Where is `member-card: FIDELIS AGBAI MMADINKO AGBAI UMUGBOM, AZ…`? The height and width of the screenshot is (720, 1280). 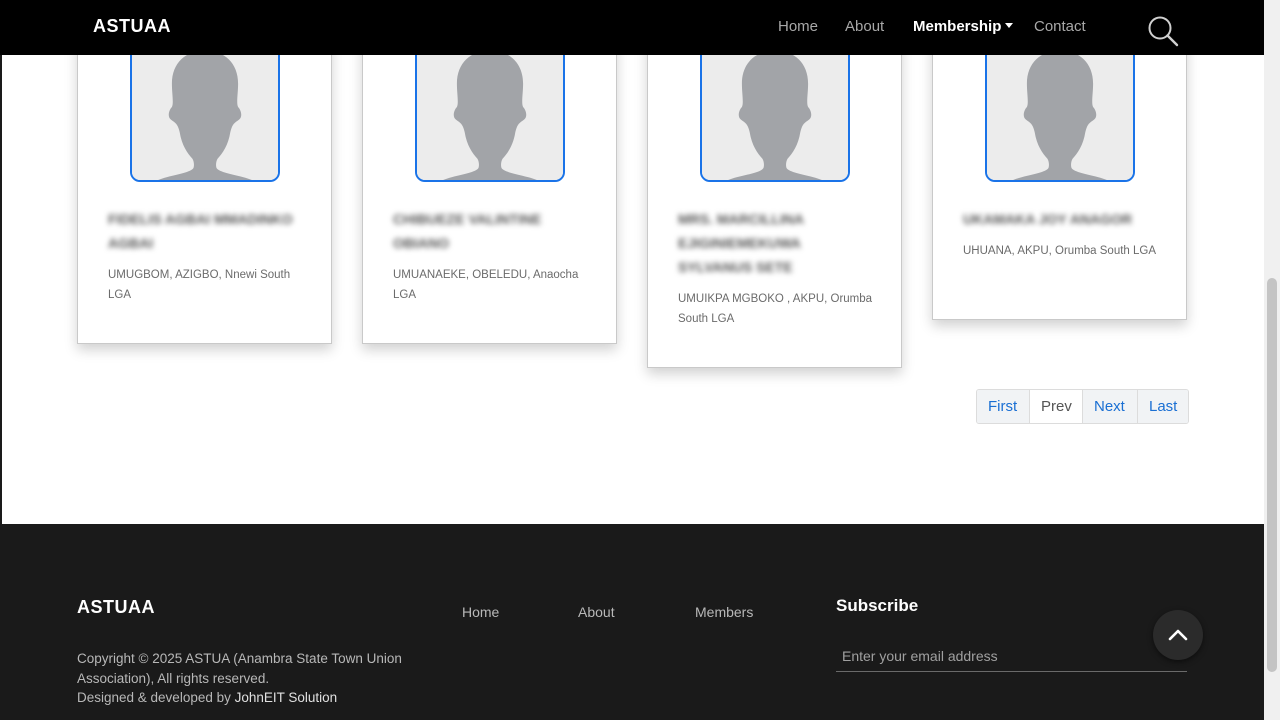 member-card: FIDELIS AGBAI MMADINKO AGBAI UMUGBOM, AZ… is located at coordinates (204, 187).